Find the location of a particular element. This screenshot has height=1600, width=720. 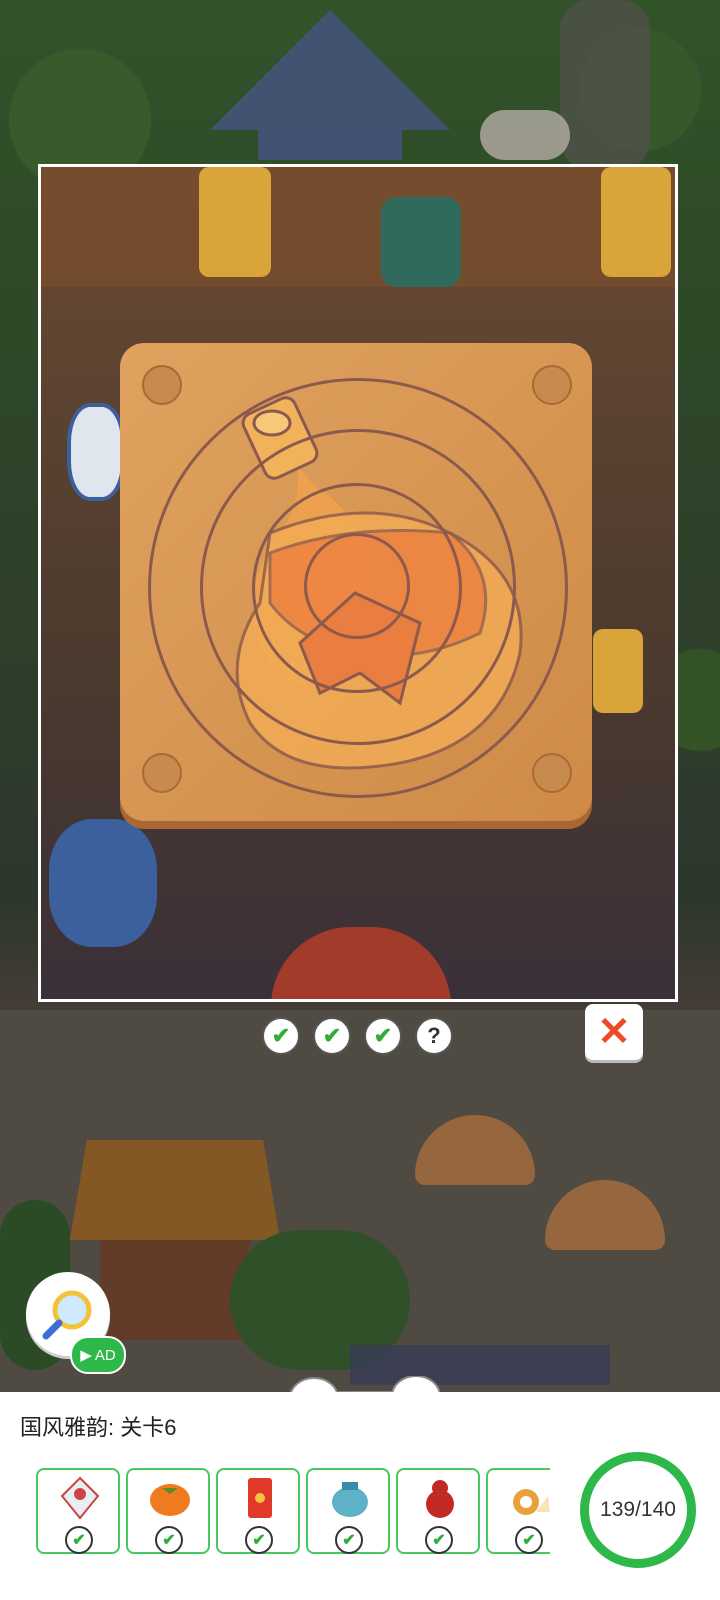

found-item-kite: ✔ is located at coordinates (78, 1511).